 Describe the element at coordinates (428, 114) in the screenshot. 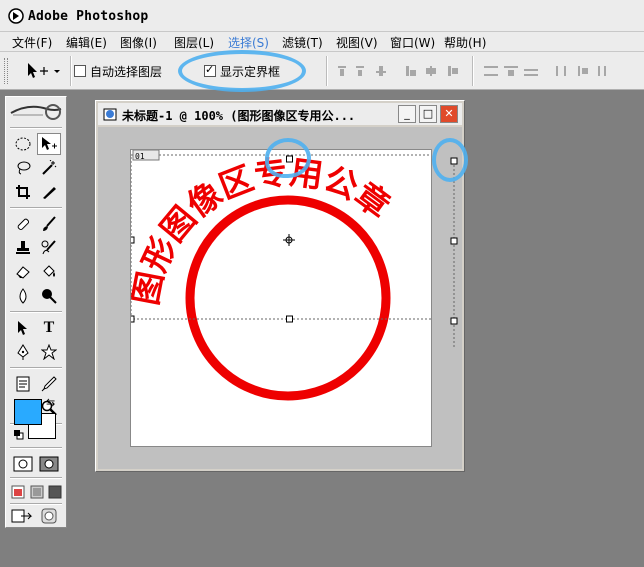

I see `maximize-button: □` at that location.